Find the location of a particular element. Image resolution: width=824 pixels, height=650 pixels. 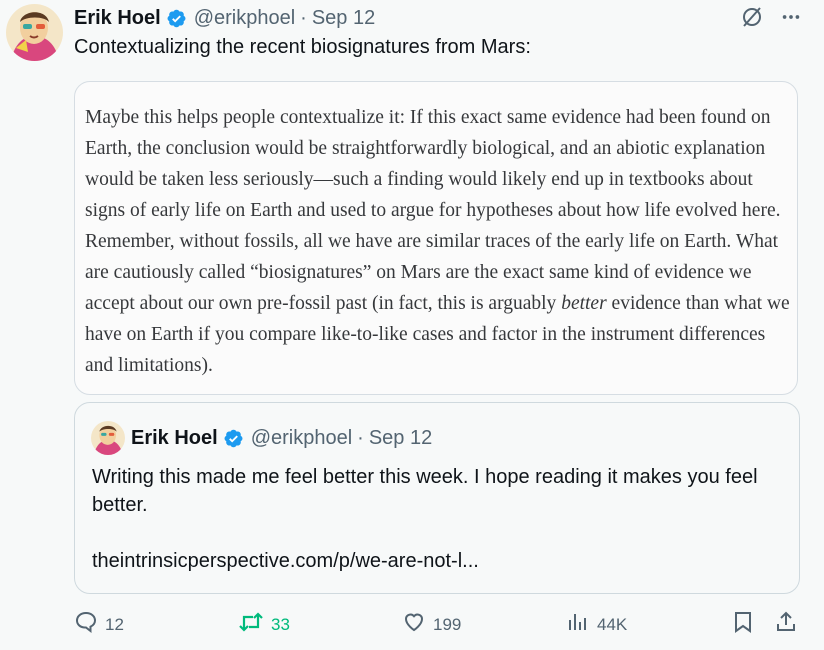

like-count: 199 is located at coordinates (447, 624).